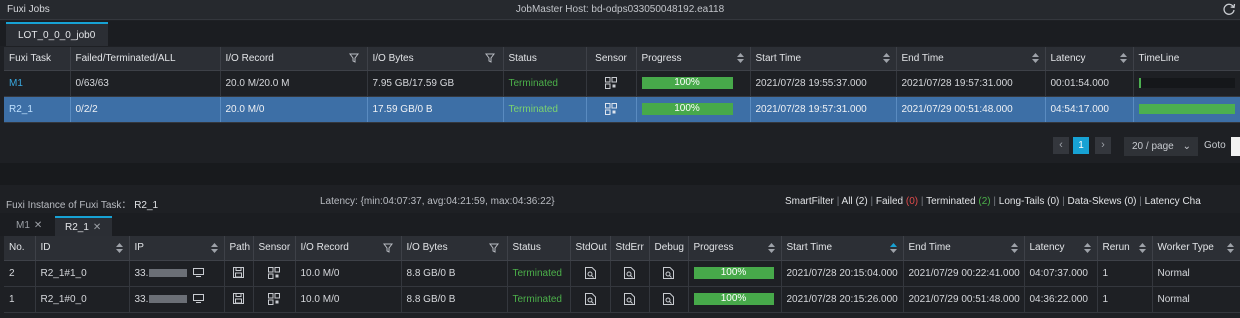  What do you see at coordinates (57, 34) in the screenshot?
I see `tab-job: LOT_0_0_0_job0` at bounding box center [57, 34].